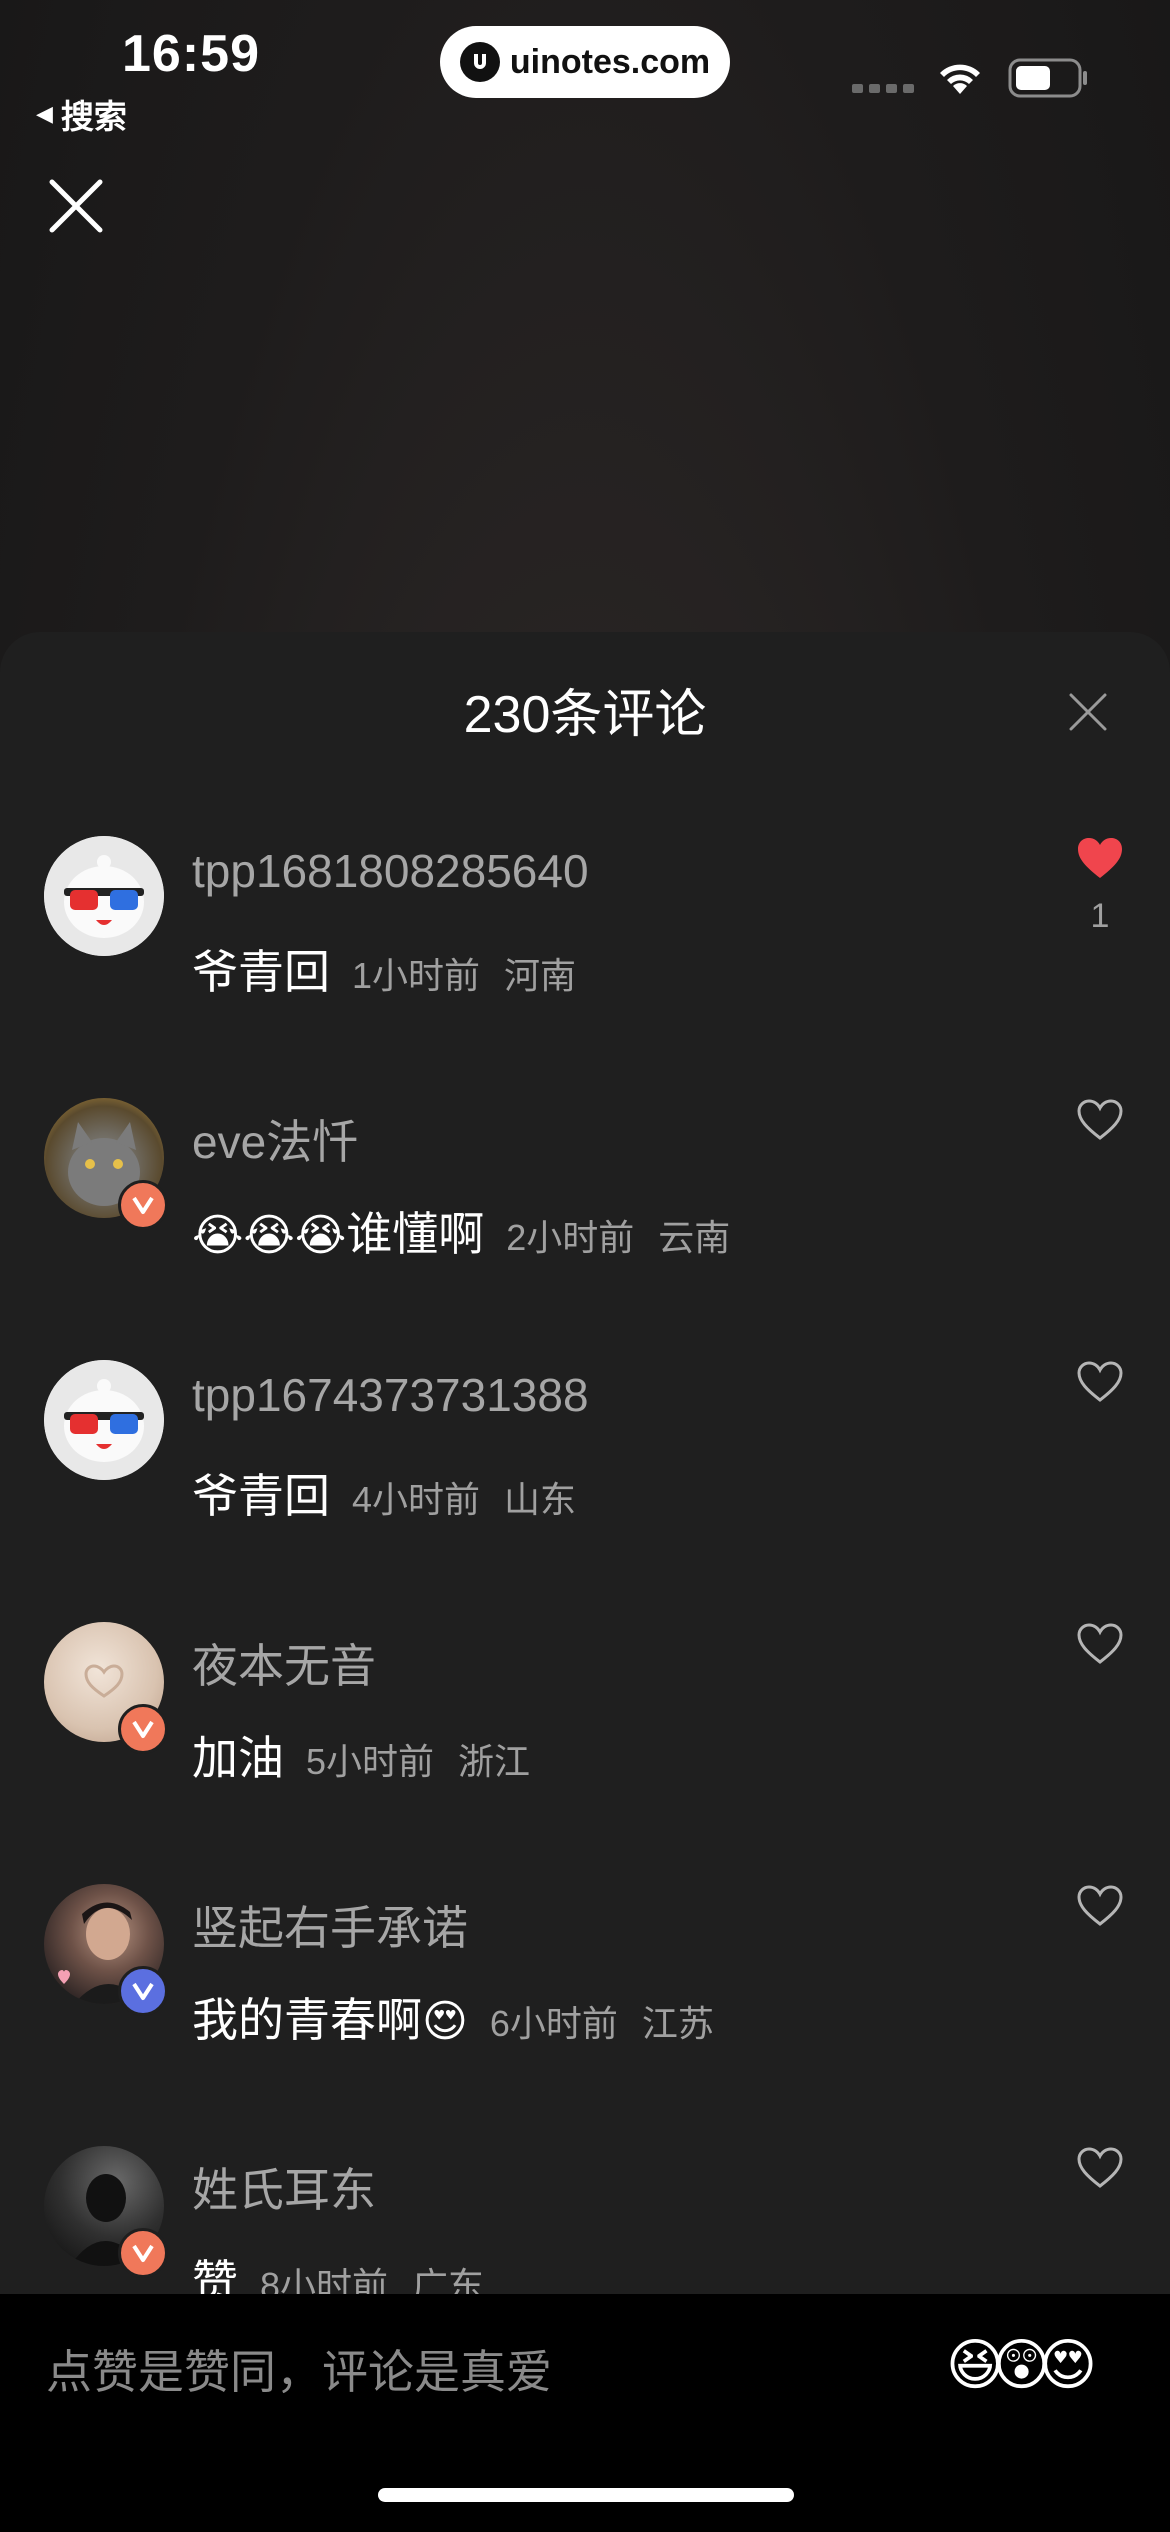 The height and width of the screenshot is (2532, 1170). I want to click on comment-location: 江苏, so click(677, 2023).